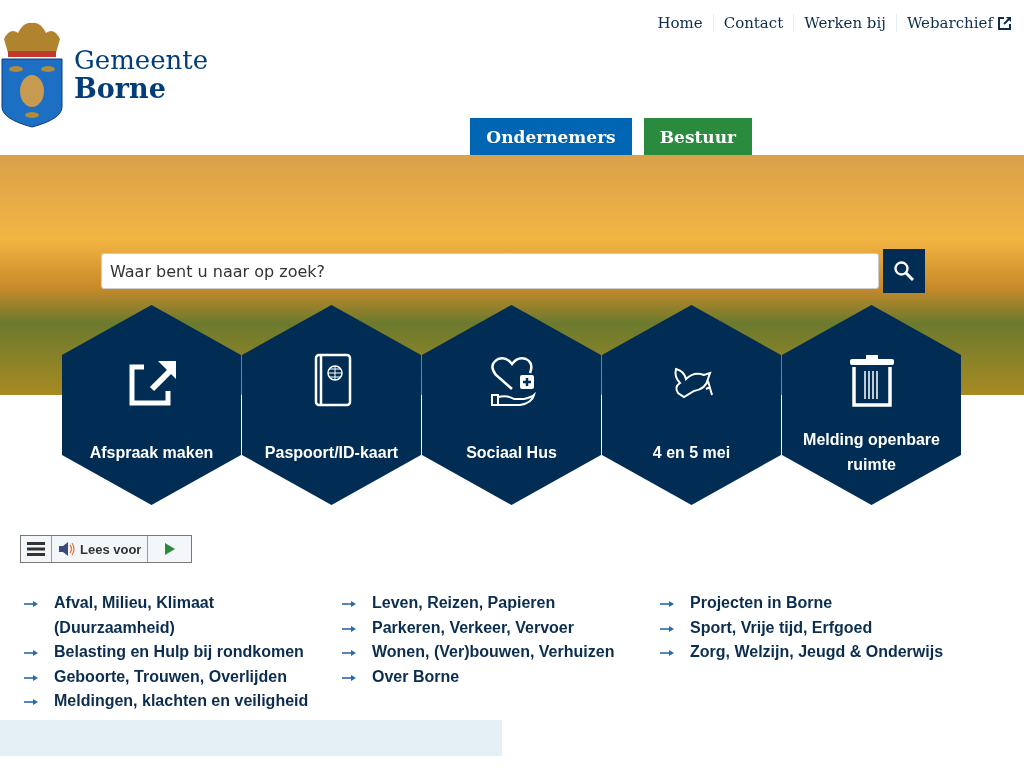  What do you see at coordinates (490, 271) in the screenshot?
I see `search-field: Waar bent u naar op zoek?` at bounding box center [490, 271].